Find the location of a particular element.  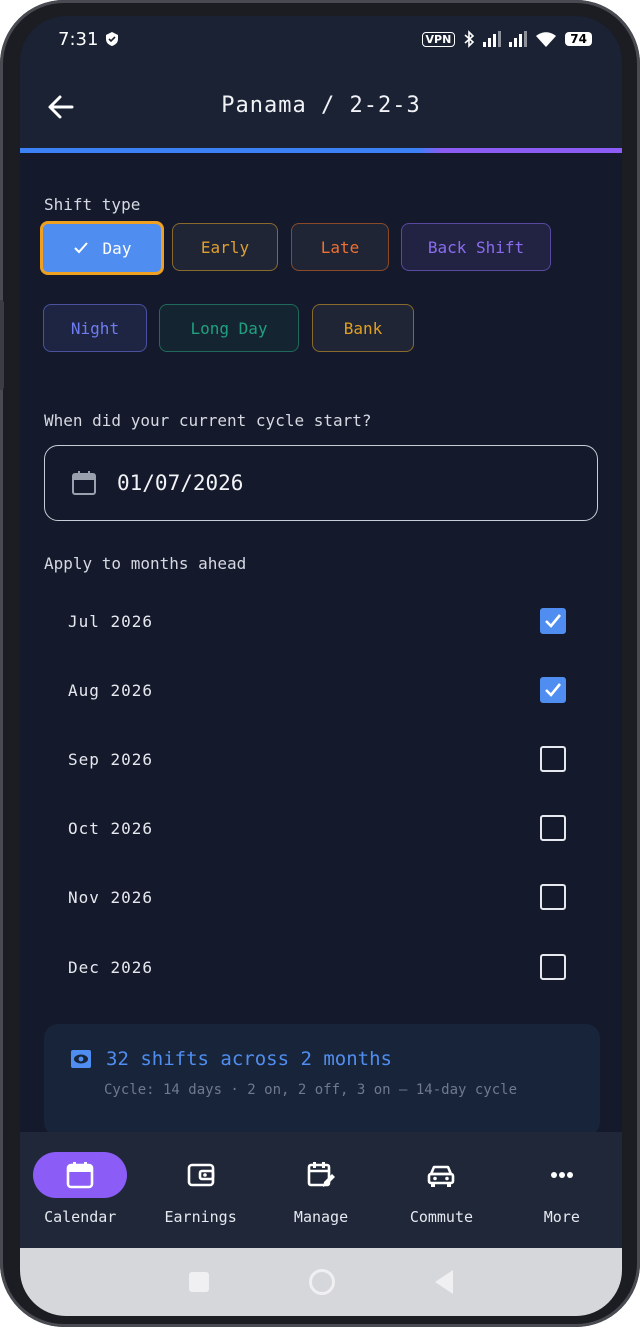

back-button is located at coordinates (444, 1282).